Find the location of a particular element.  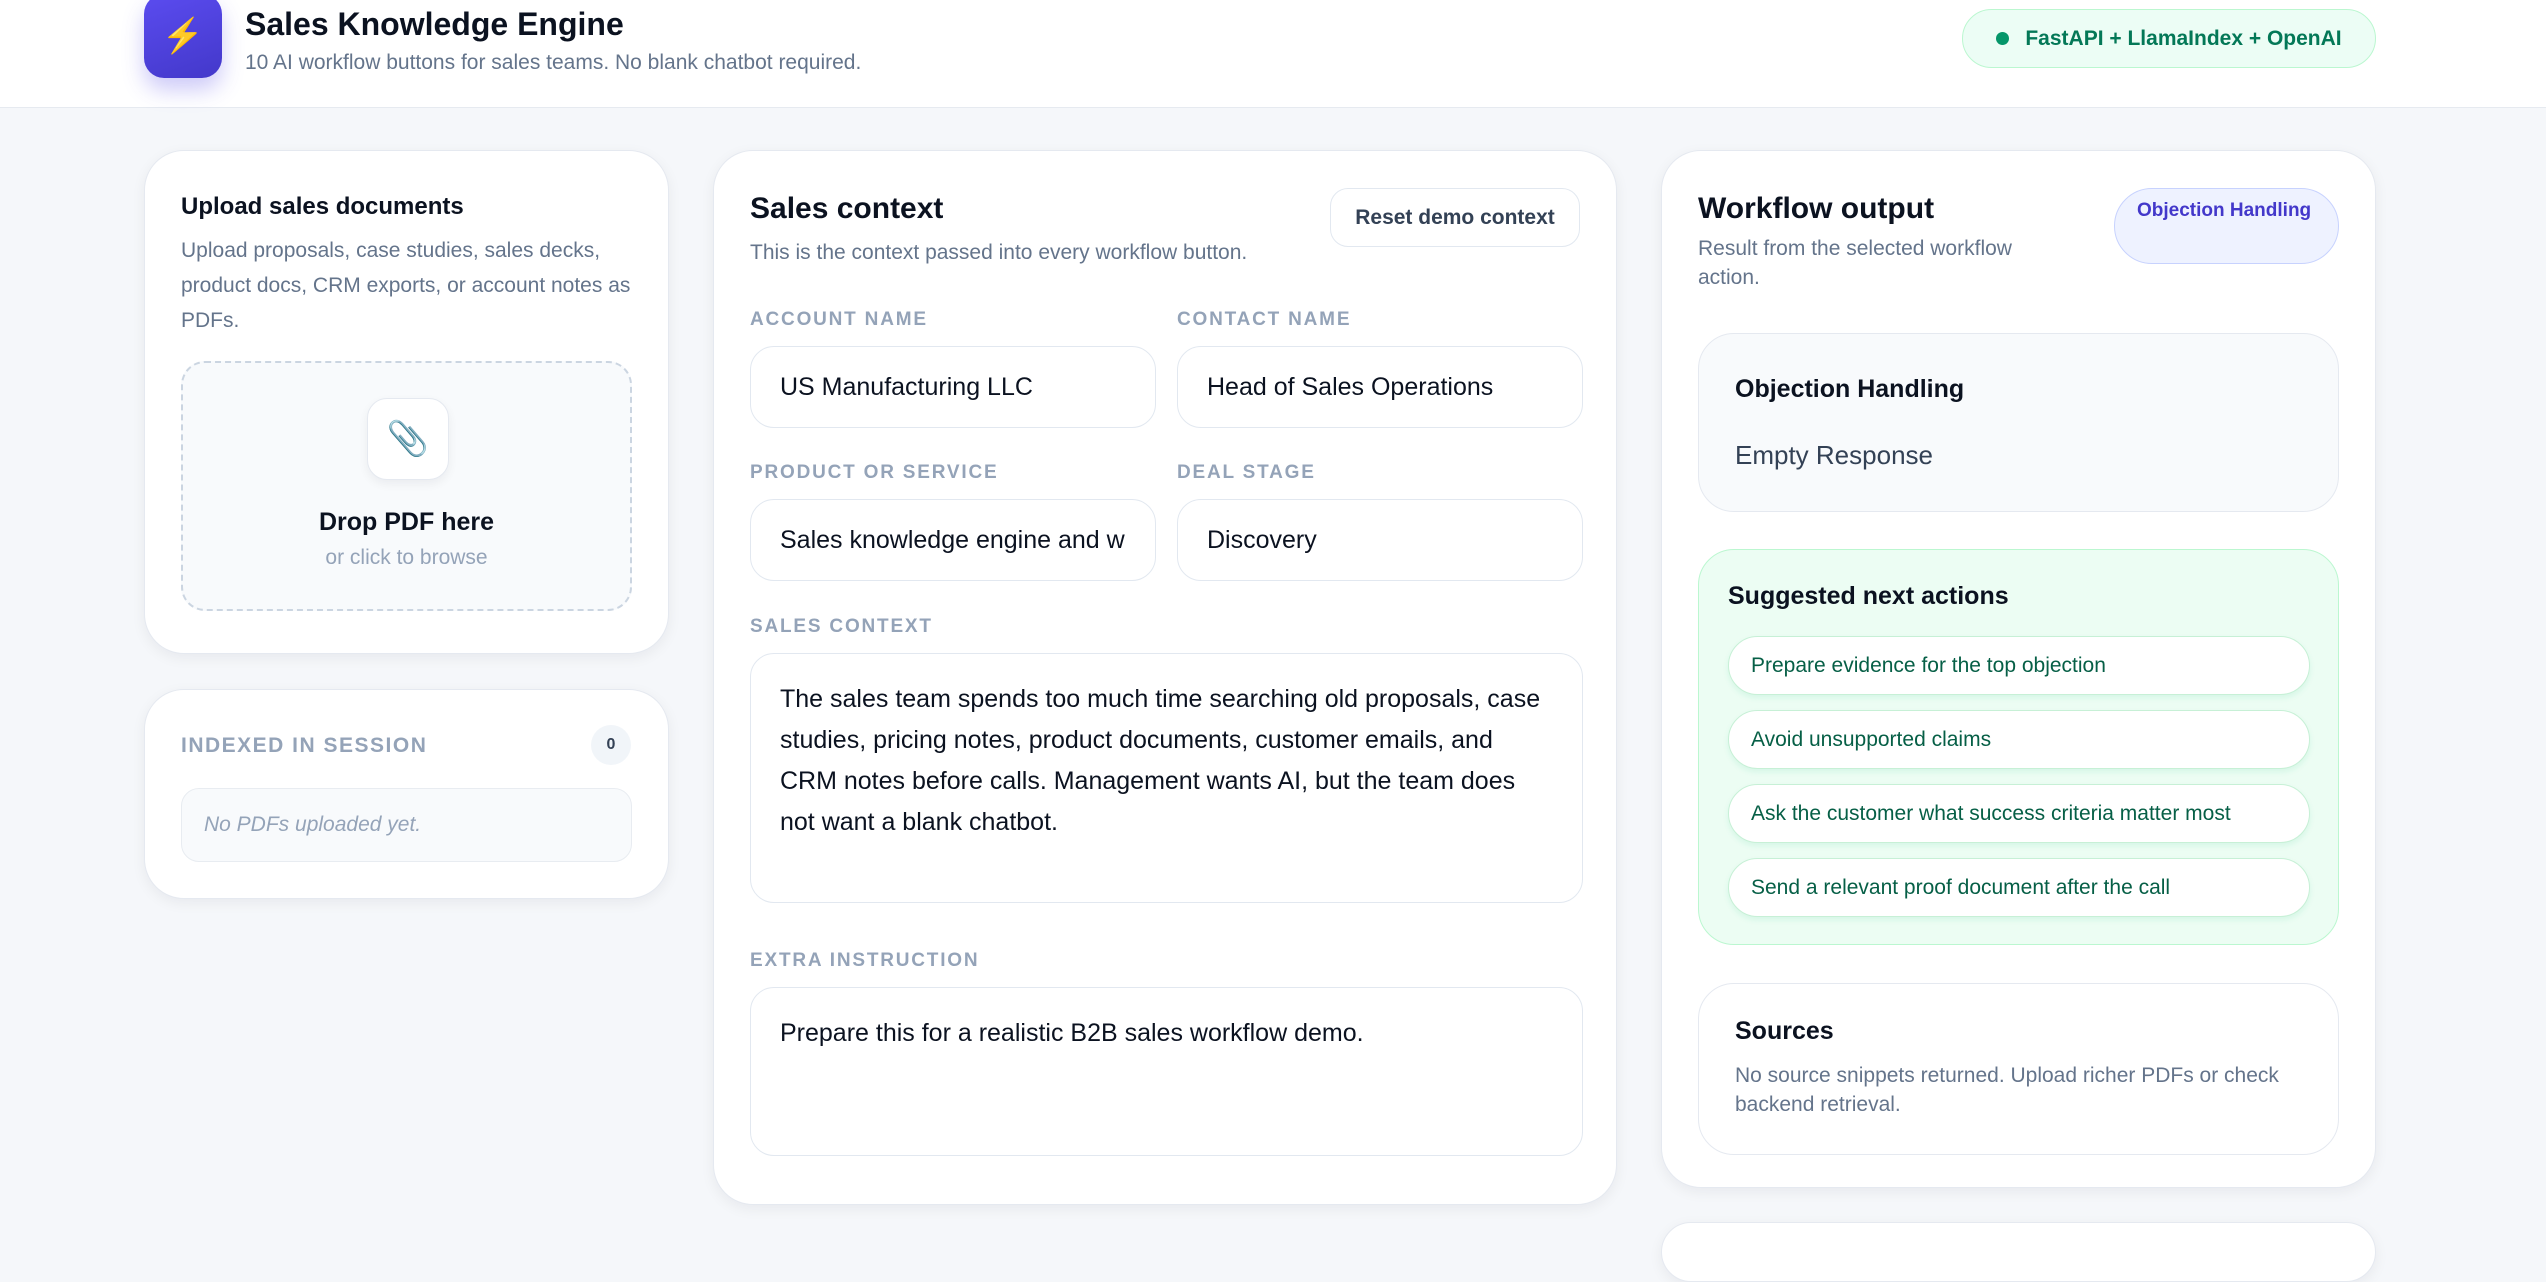

stack-badge: FastAPI + LlamaIndex + OpenAI is located at coordinates (2169, 38).